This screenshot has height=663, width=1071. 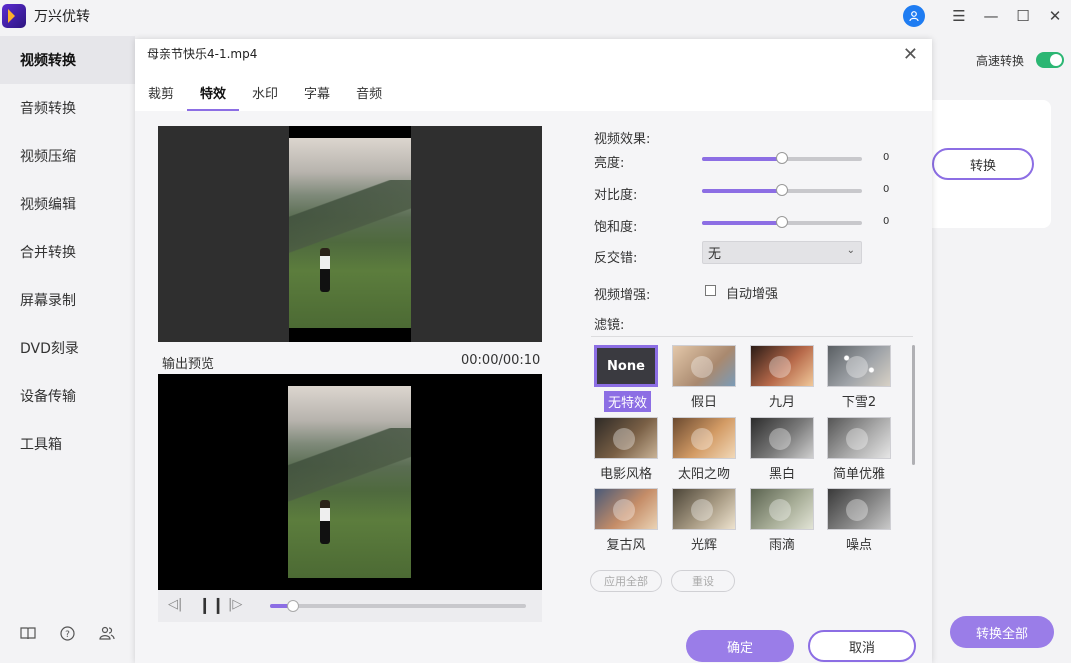 What do you see at coordinates (188, 364) in the screenshot?
I see `output-preview-label: 输出预览` at bounding box center [188, 364].